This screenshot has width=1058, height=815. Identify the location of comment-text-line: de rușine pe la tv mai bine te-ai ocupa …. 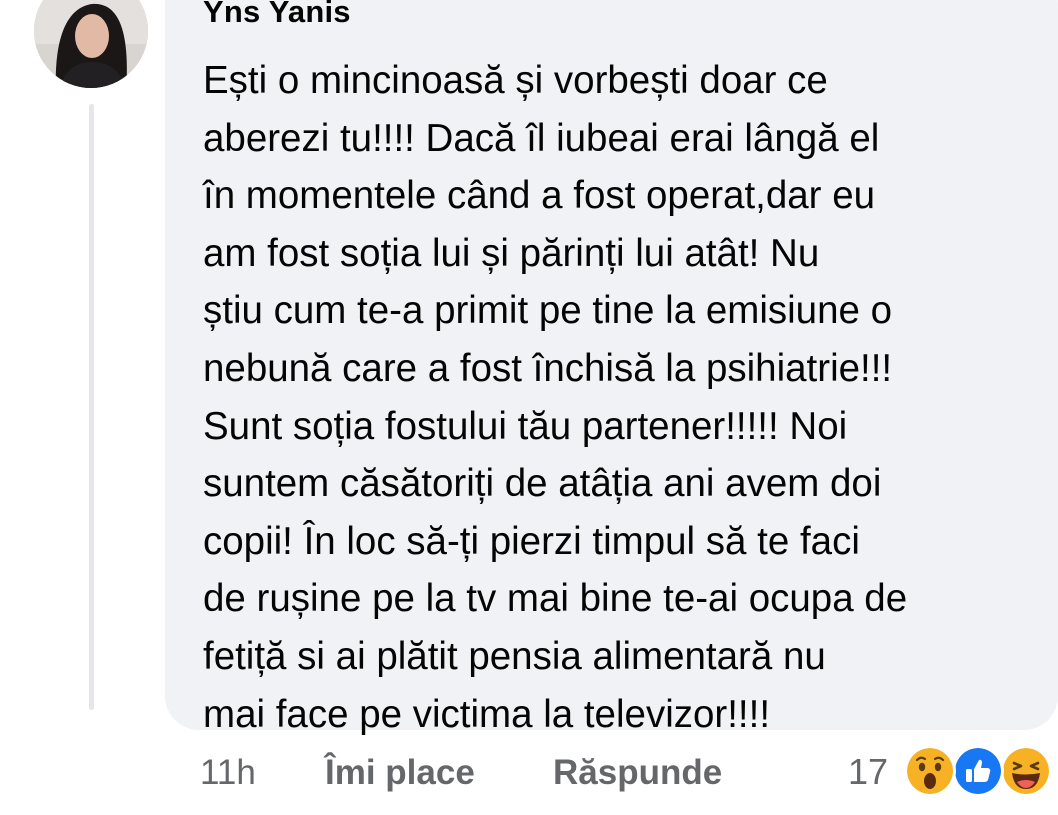
(555, 599).